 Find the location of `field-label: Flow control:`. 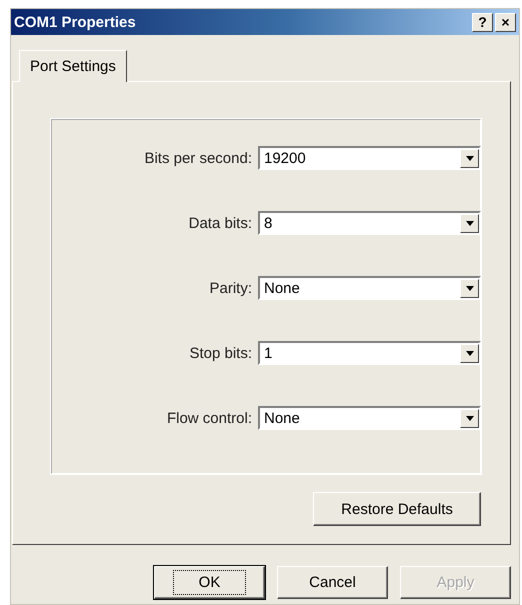

field-label: Flow control: is located at coordinates (209, 418).